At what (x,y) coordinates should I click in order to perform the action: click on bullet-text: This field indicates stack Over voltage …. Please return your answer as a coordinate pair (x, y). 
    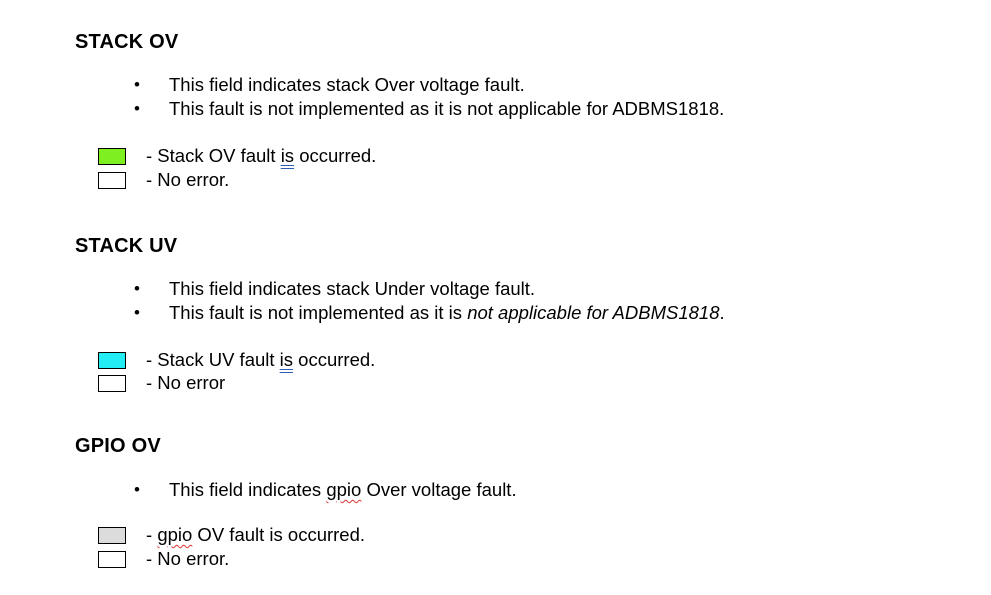
    Looking at the image, I should click on (347, 84).